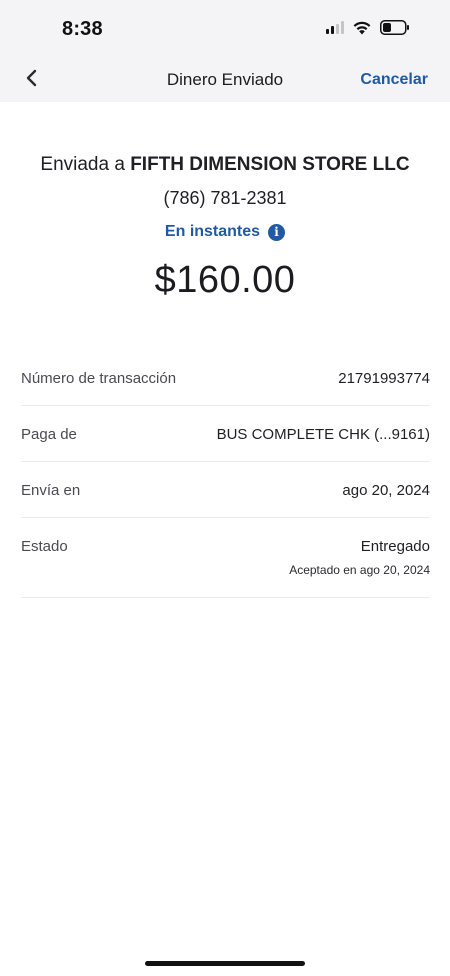  I want to click on cellular-signal-icon, so click(335, 27).